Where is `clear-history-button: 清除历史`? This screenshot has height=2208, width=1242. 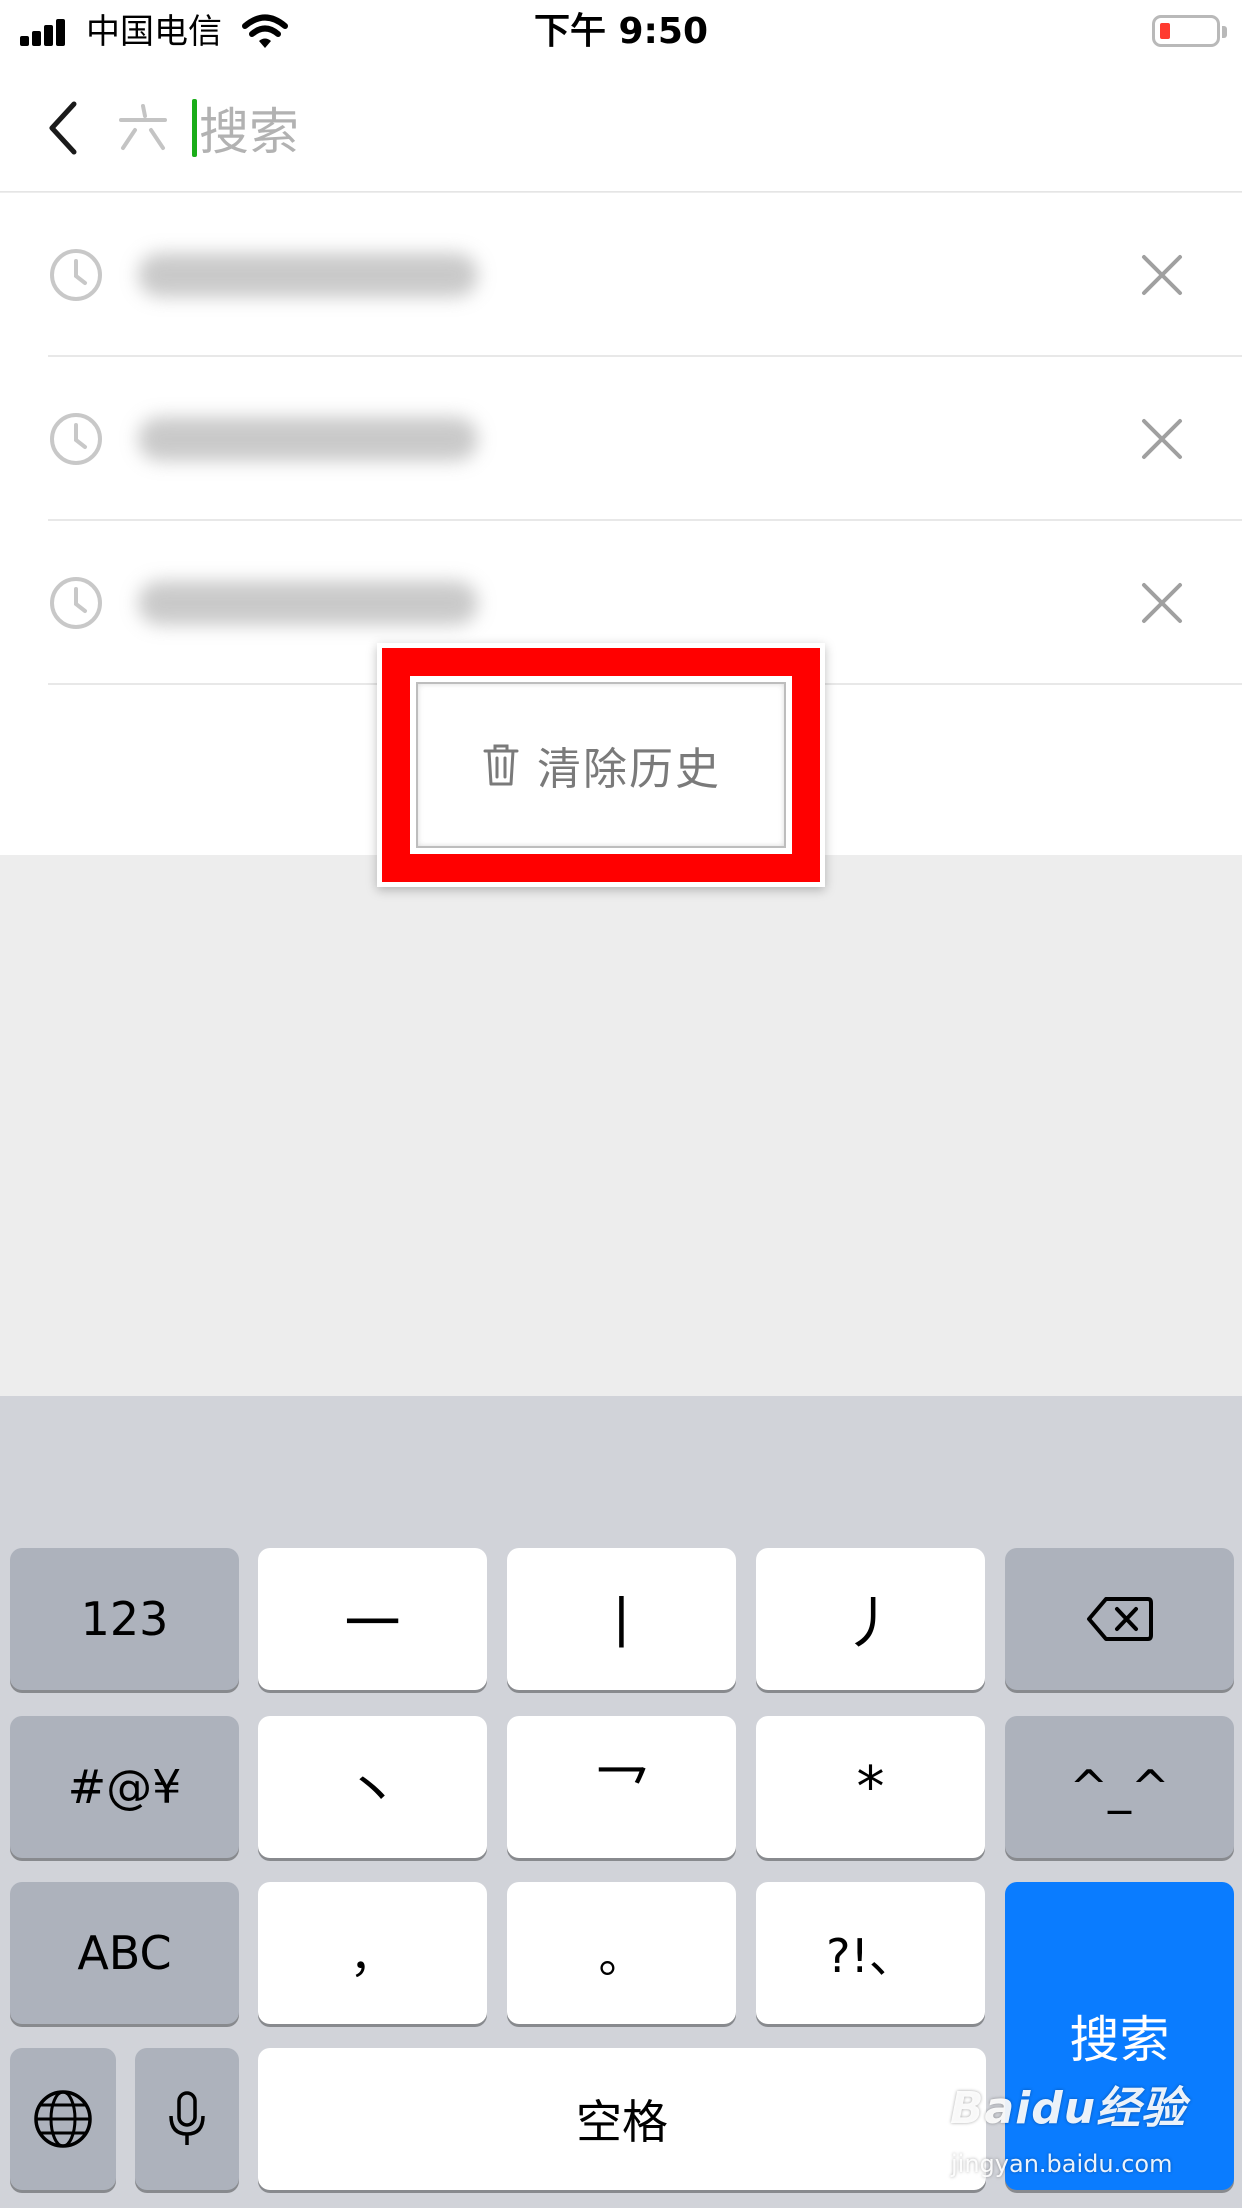 clear-history-button: 清除历史 is located at coordinates (601, 765).